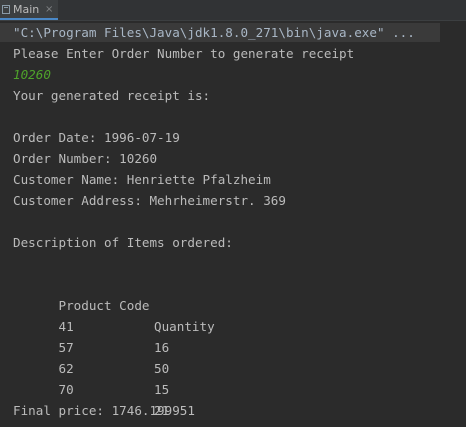 The image size is (466, 427). Describe the element at coordinates (104, 410) in the screenshot. I see `final-price: Final price: 1746.199951` at that location.